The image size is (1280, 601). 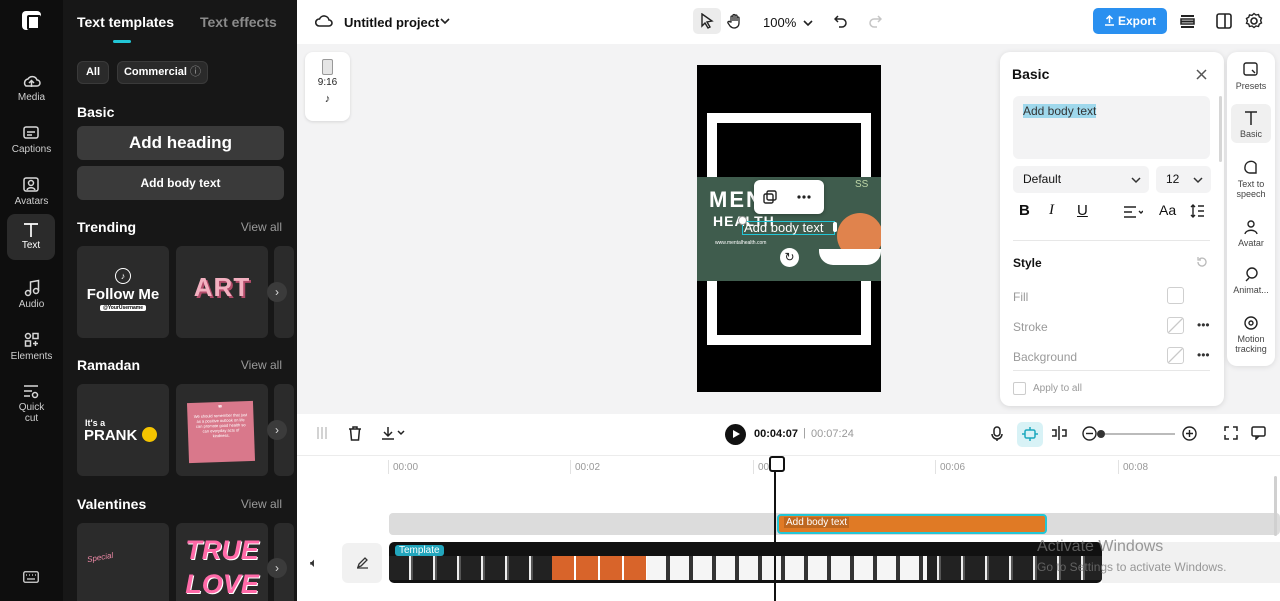 I want to click on props-scrollbar, so click(x=1220, y=129).